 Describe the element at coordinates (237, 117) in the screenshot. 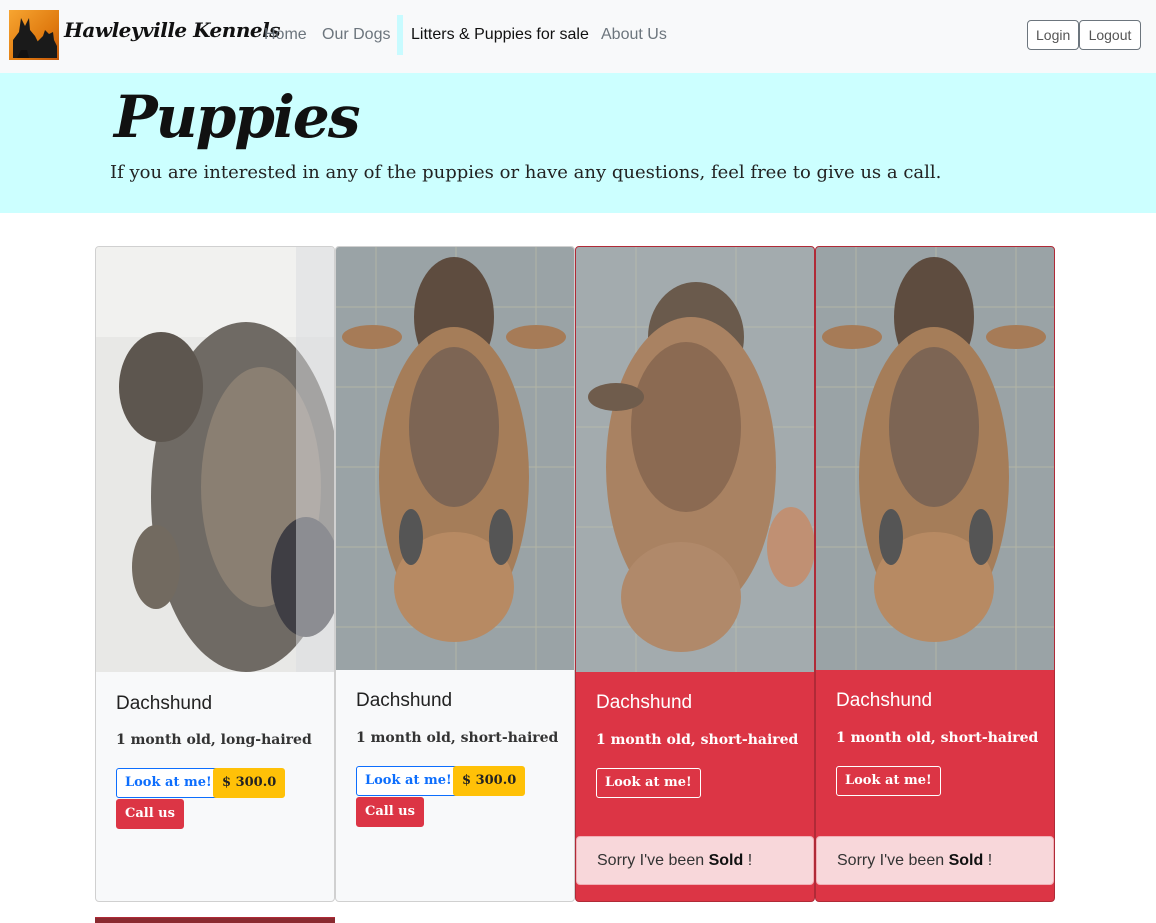

I see `page-title: Puppies` at that location.